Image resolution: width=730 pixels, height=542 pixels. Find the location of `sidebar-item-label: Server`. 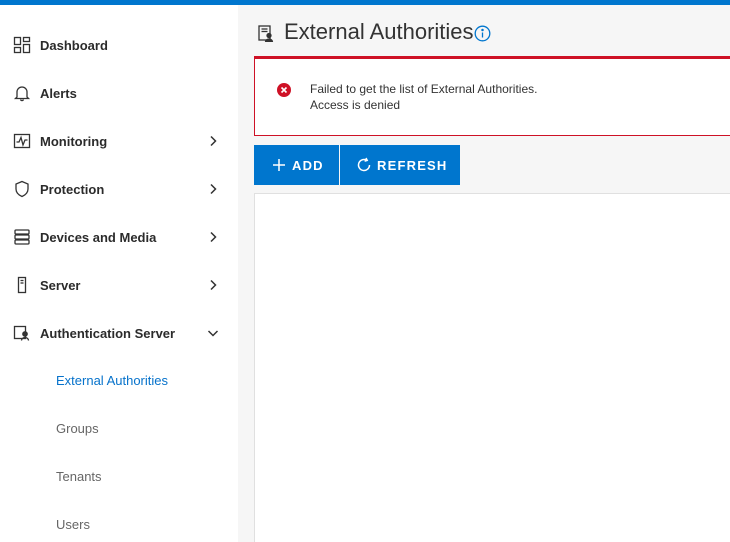

sidebar-item-label: Server is located at coordinates (60, 285).